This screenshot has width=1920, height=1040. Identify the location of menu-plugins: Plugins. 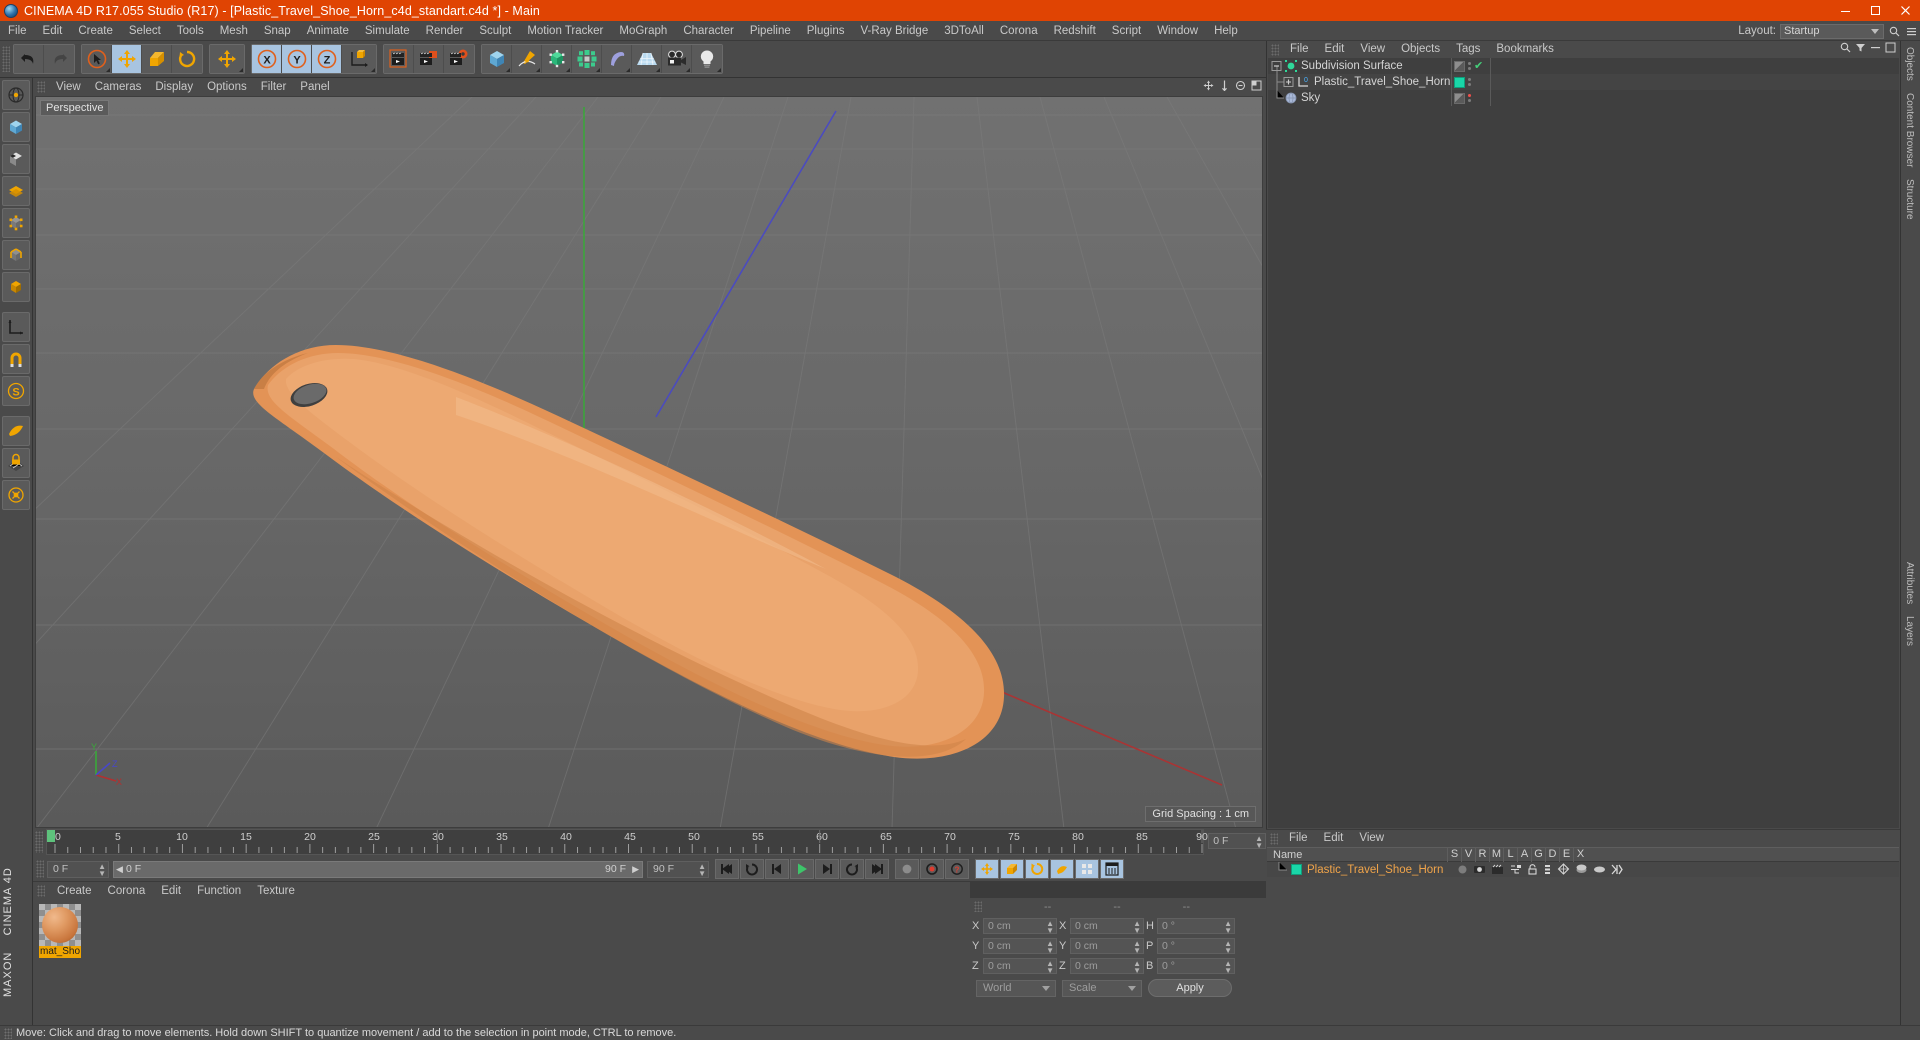
(826, 31).